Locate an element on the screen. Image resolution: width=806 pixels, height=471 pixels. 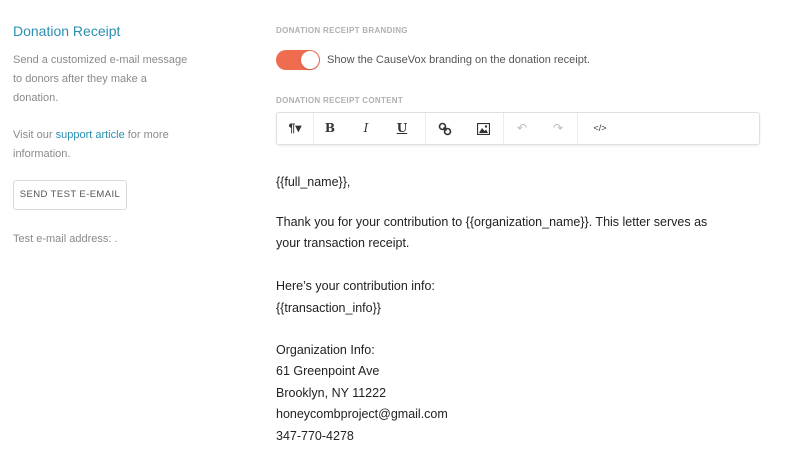
redo-icon: ↷ is located at coordinates (558, 128).